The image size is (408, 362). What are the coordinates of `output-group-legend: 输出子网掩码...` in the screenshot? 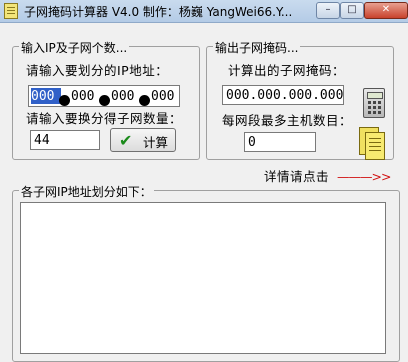 It's located at (257, 47).